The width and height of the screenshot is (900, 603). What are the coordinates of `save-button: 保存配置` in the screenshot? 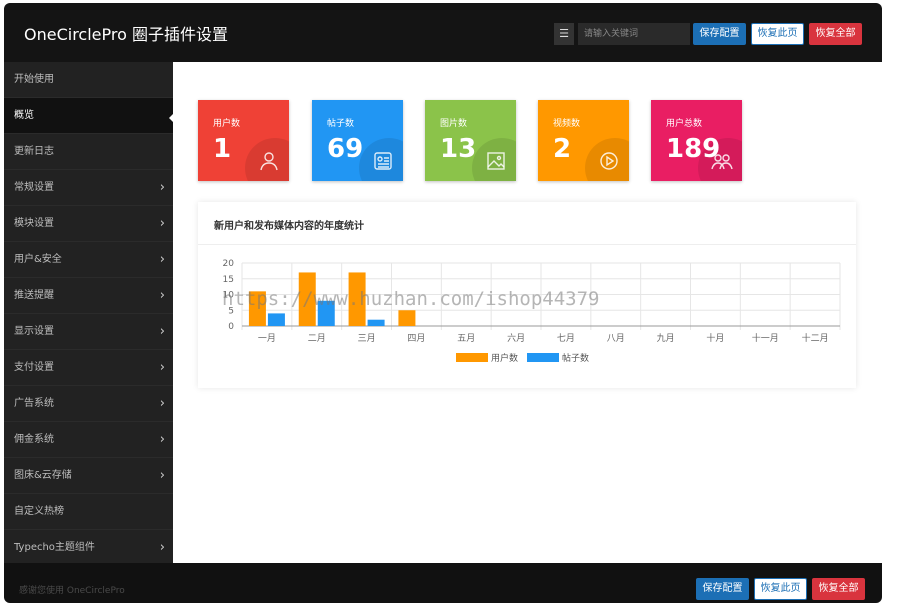 It's located at (719, 34).